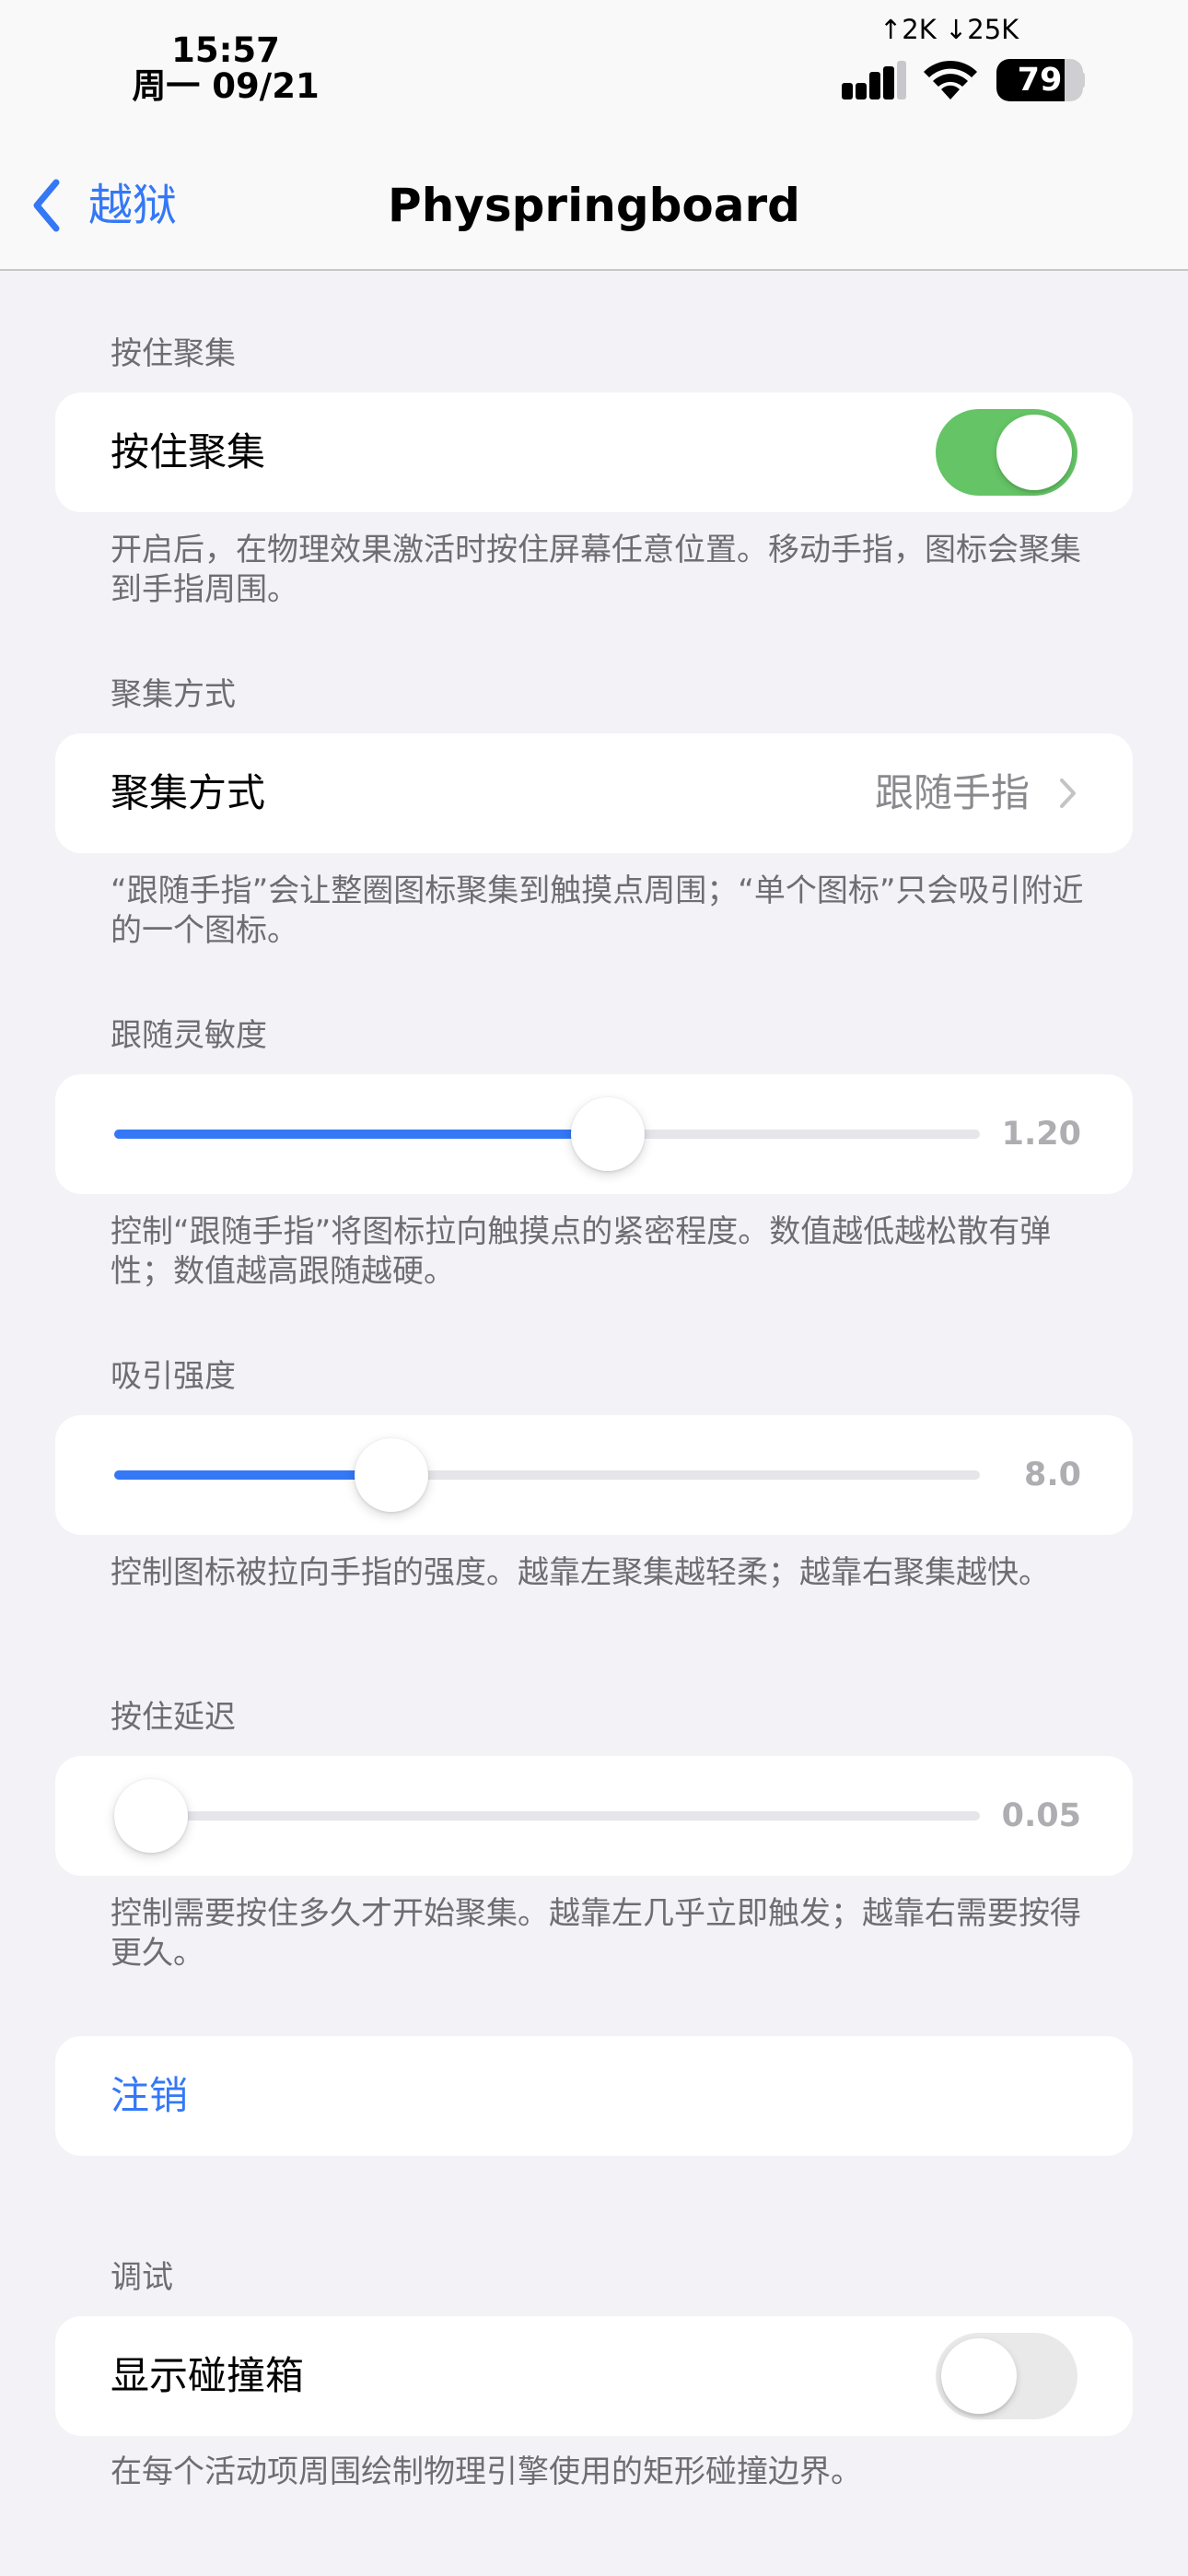 The width and height of the screenshot is (1188, 2576). What do you see at coordinates (173, 1376) in the screenshot?
I see `section-header-attraction-strength: 吸引强度` at bounding box center [173, 1376].